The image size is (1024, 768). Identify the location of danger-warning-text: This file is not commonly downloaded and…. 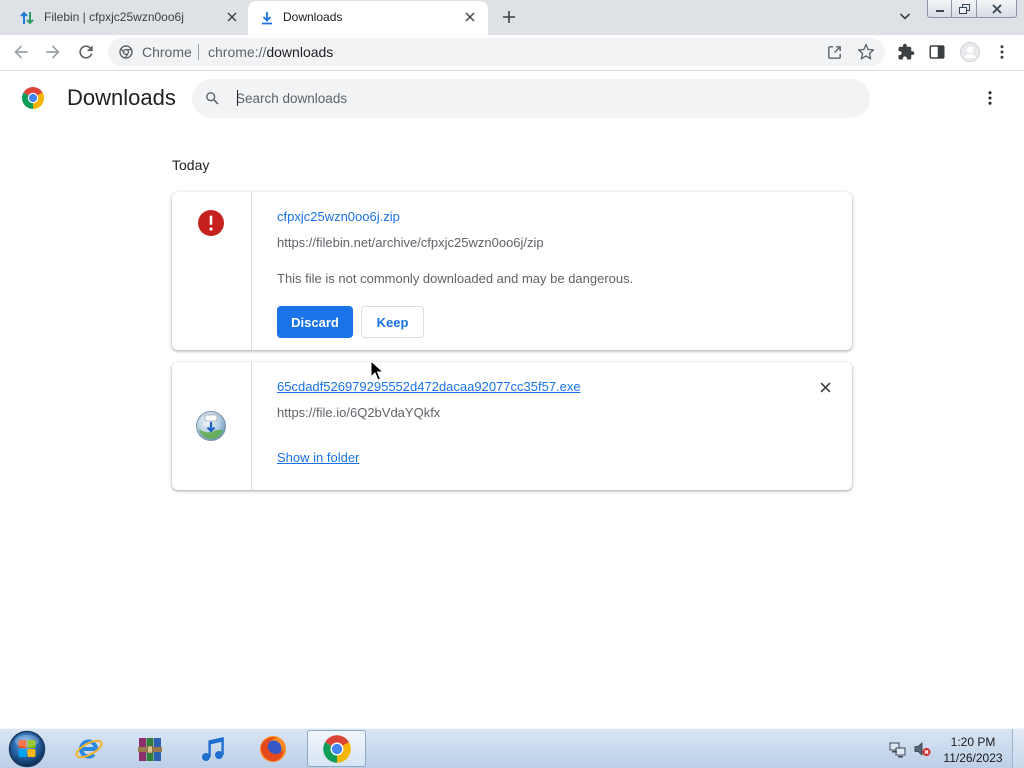
(455, 278).